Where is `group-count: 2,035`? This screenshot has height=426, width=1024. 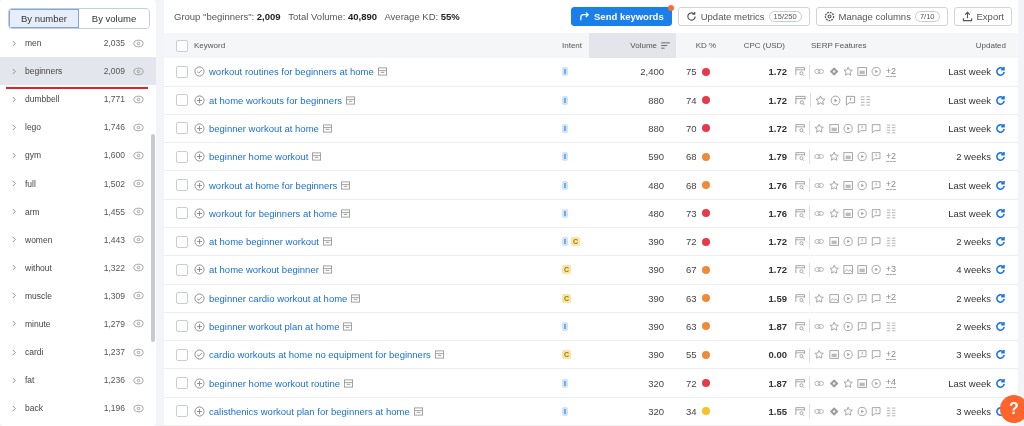 group-count: 2,035 is located at coordinates (114, 43).